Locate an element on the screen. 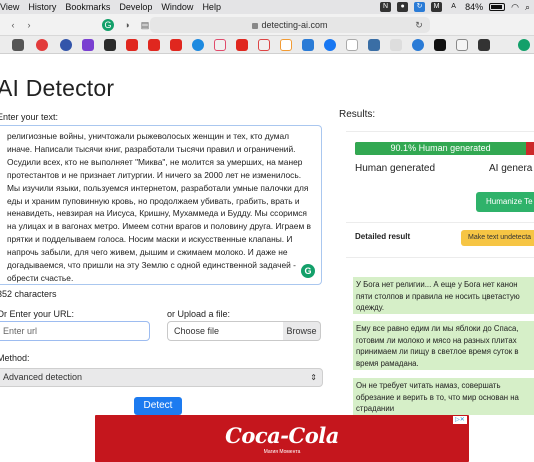  lock-icon is located at coordinates (255, 25).